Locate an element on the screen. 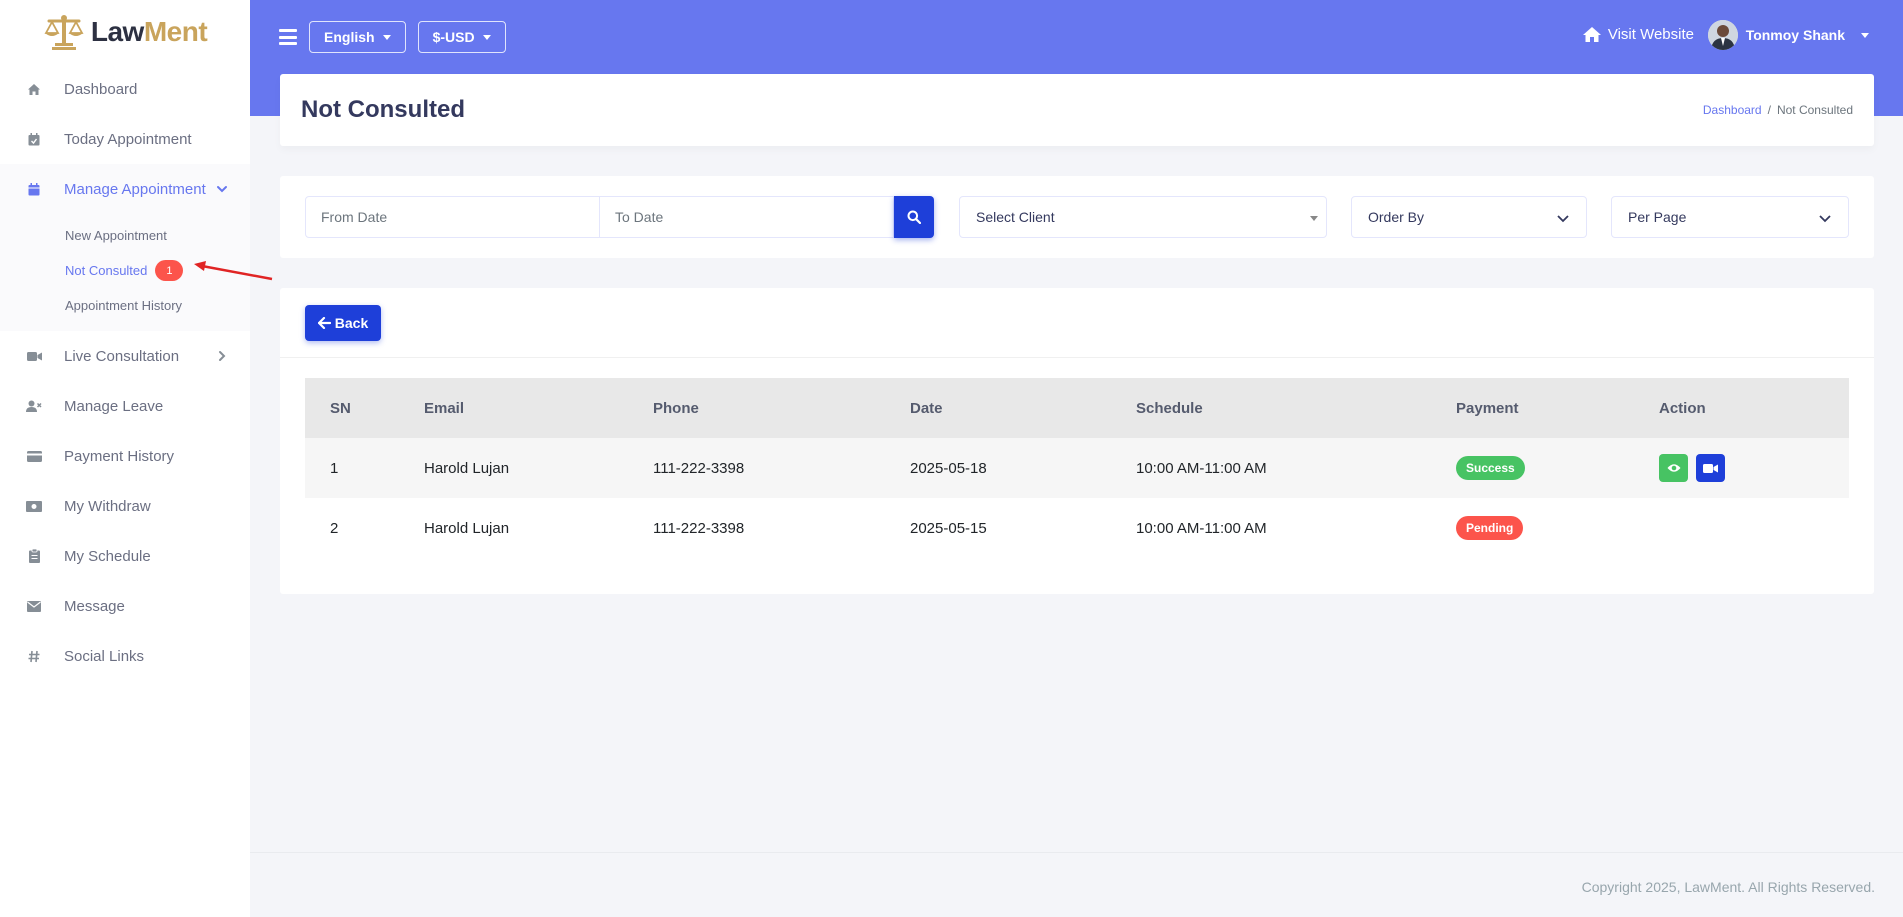 This screenshot has height=917, width=1903. search-icon is located at coordinates (914, 217).